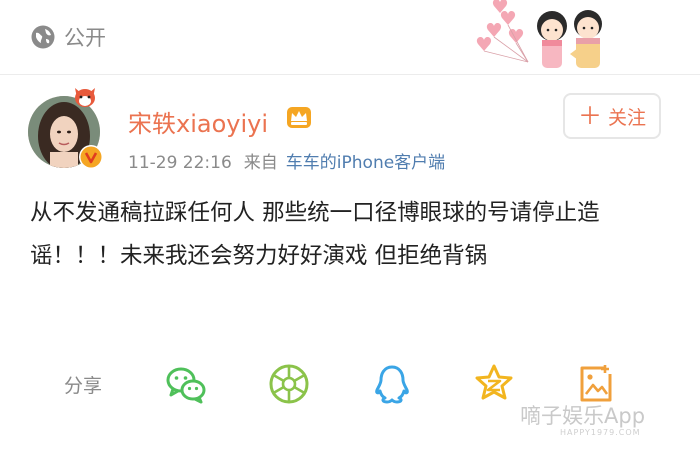  What do you see at coordinates (198, 121) in the screenshot?
I see `username: 宋轶xiaoyiyi` at bounding box center [198, 121].